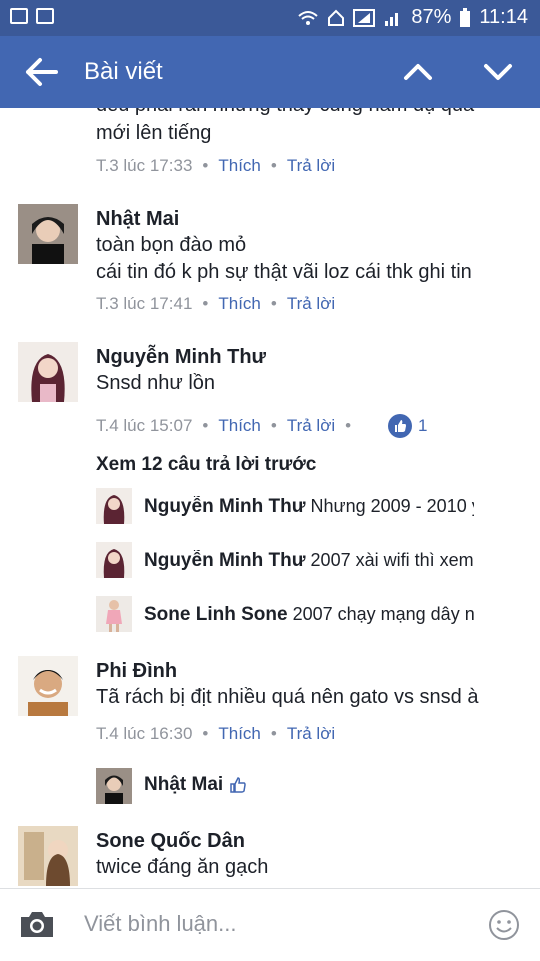 The image size is (540, 961). I want to click on comment-text: đều phải rần nhưng thấy cũng hăm dụ quá, so click(285, 112).